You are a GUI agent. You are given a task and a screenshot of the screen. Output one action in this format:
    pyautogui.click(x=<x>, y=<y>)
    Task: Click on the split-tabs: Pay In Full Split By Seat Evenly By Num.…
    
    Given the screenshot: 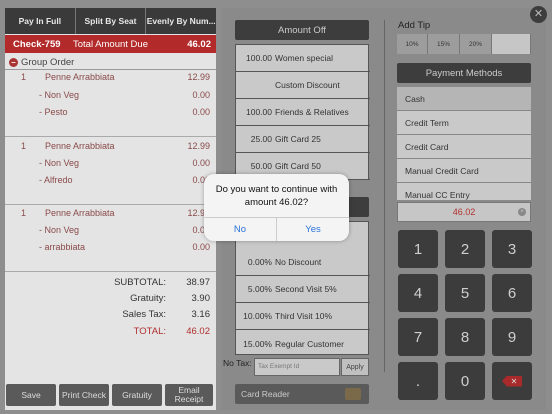 What is the action you would take?
    pyautogui.click(x=110, y=21)
    